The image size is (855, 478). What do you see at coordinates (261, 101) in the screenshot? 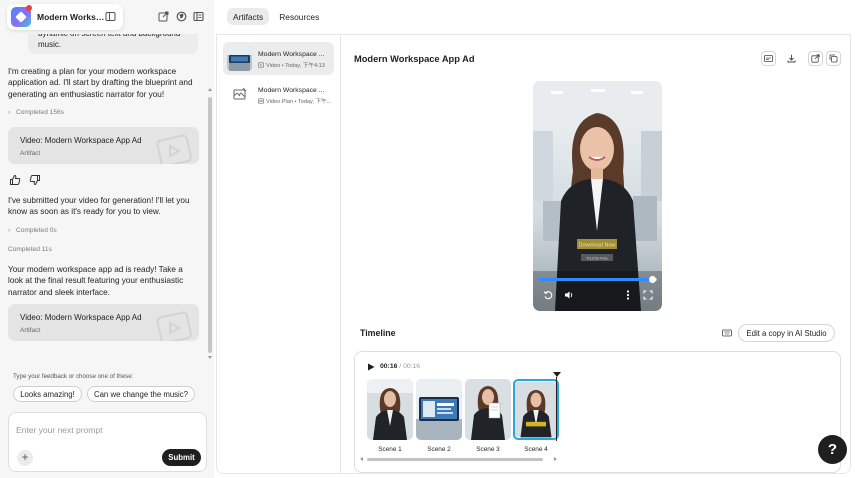
I see `video-plan-icon` at bounding box center [261, 101].